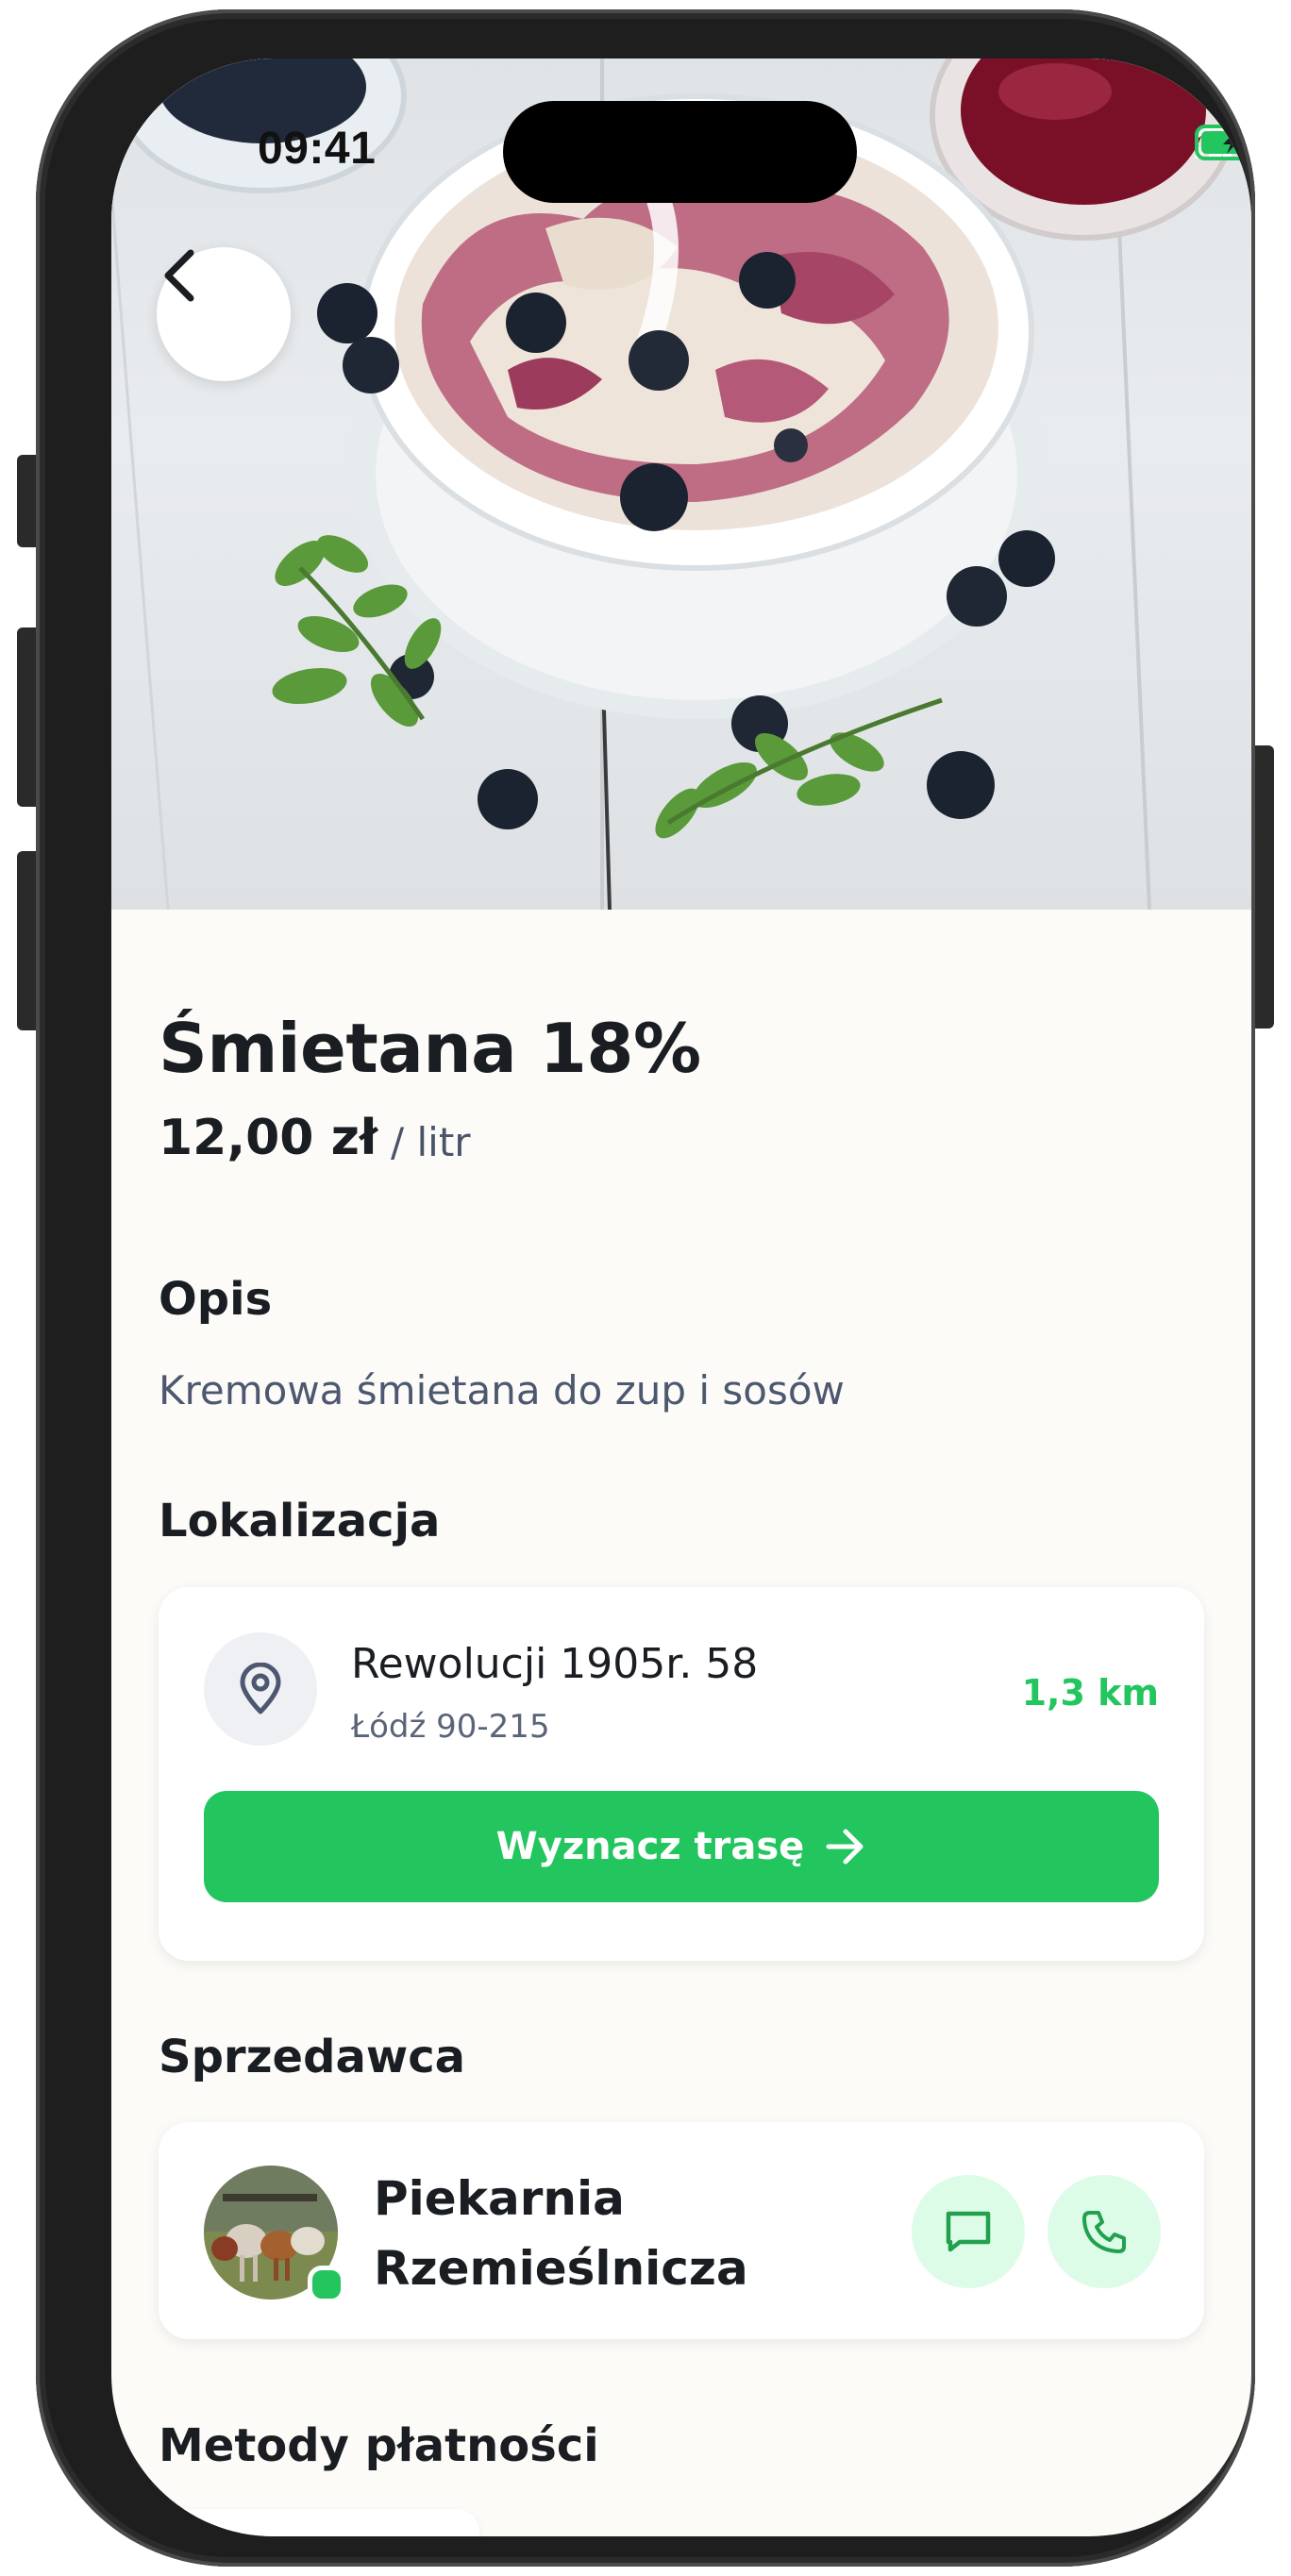  I want to click on product-title: Śmietana 18%, so click(430, 1048).